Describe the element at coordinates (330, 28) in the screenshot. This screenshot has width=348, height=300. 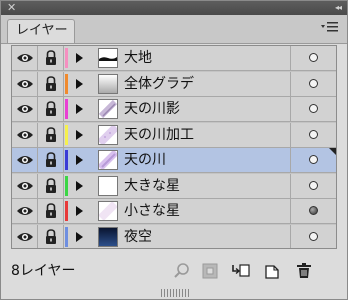
I see `panel-menu-icon` at that location.